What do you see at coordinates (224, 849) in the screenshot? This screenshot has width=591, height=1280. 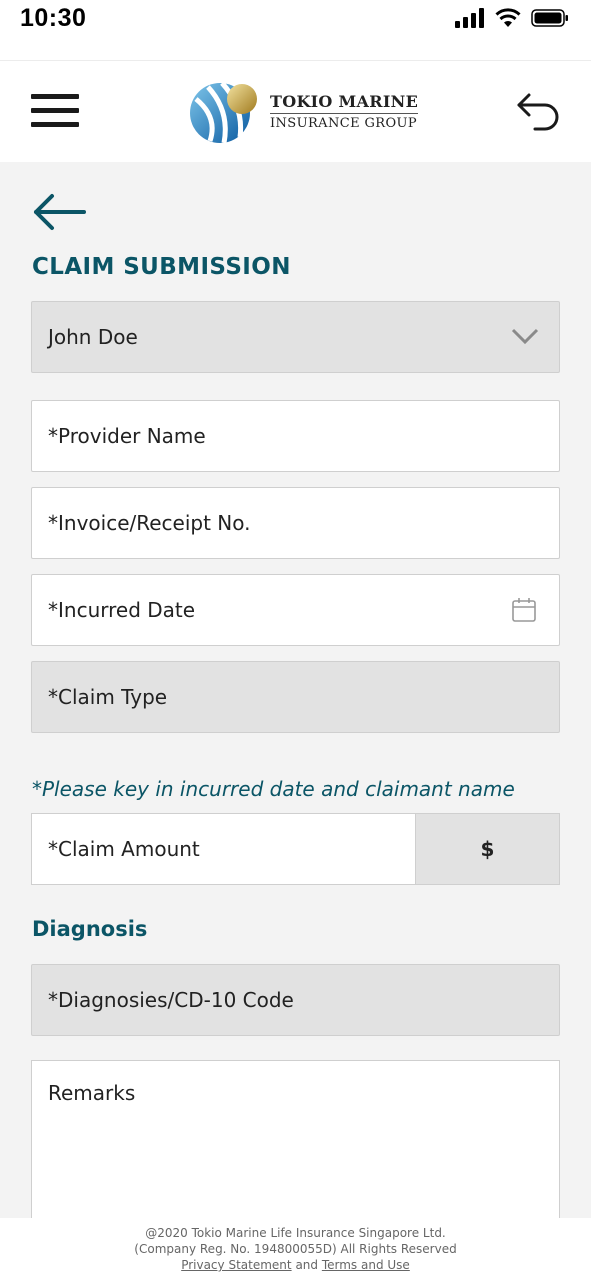 I see `claim-amount-input: *Claim Amount` at bounding box center [224, 849].